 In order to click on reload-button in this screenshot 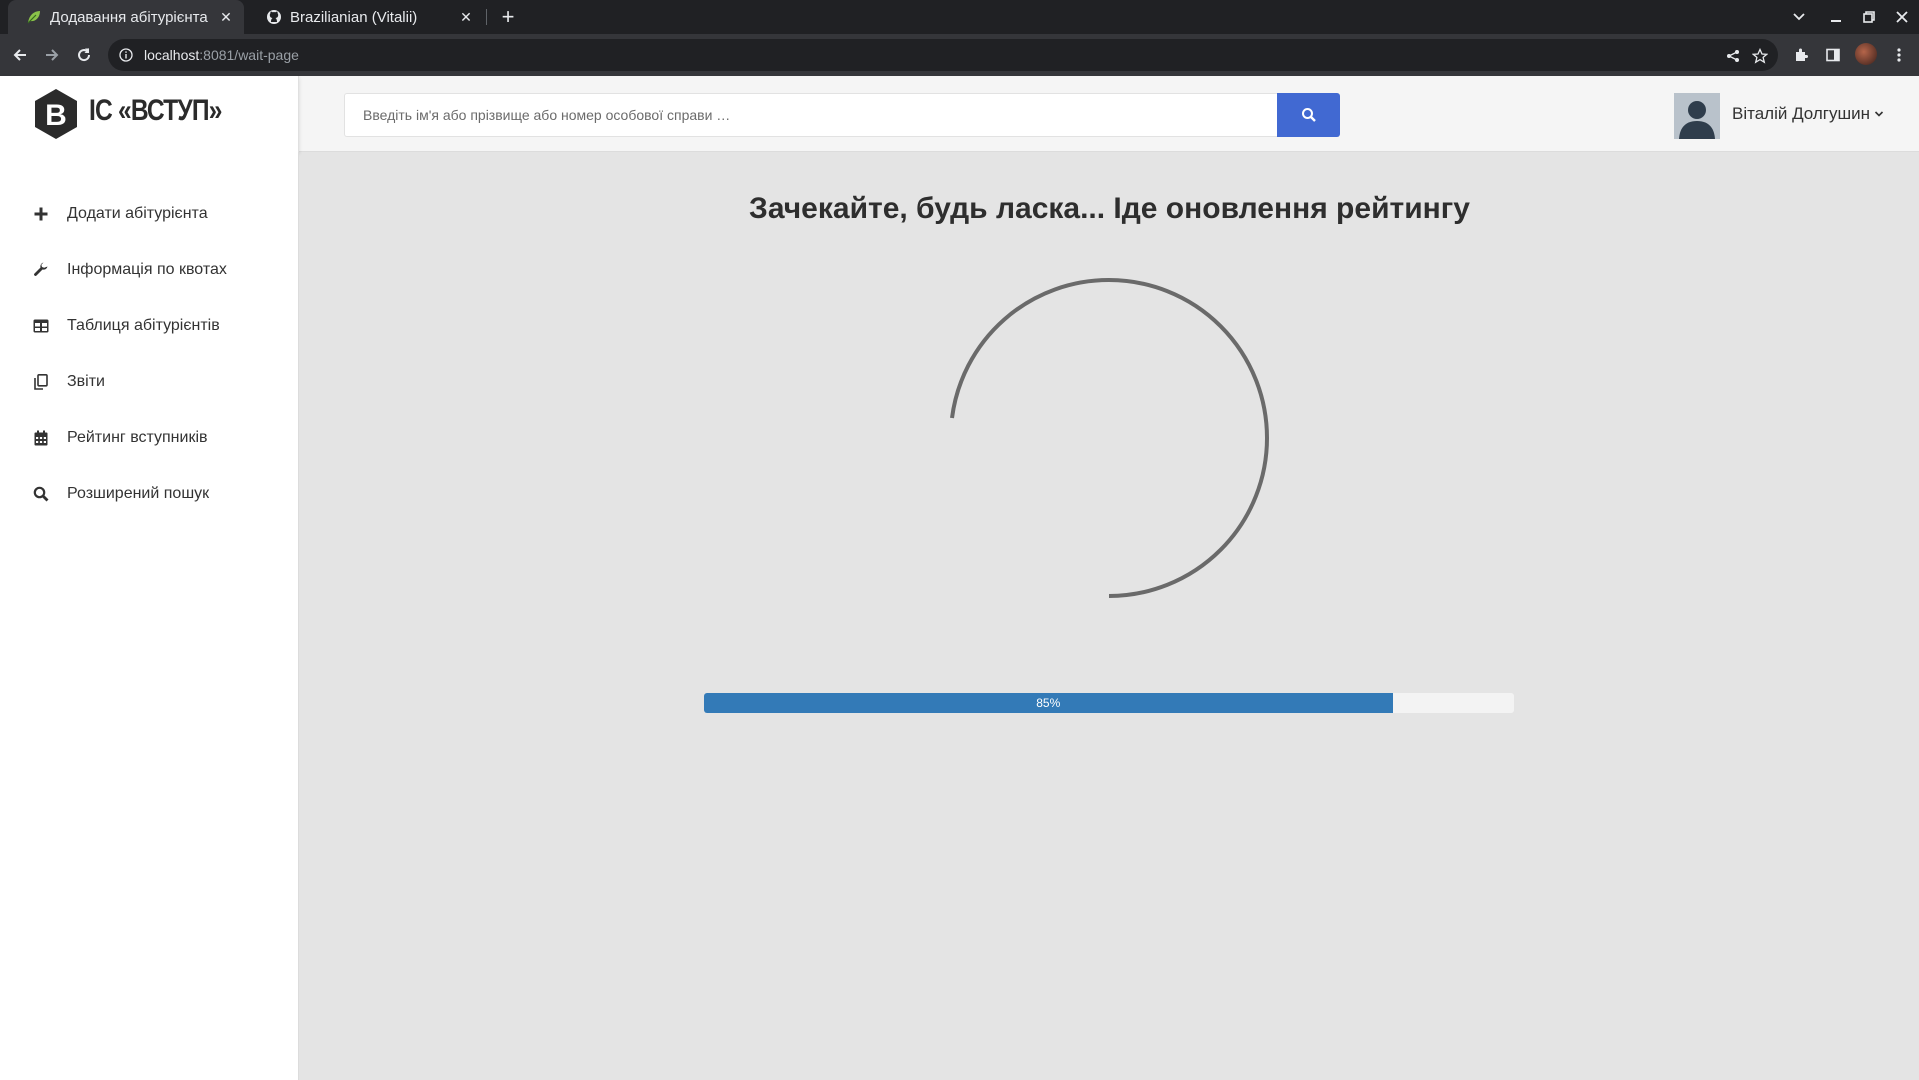, I will do `click(84, 55)`.